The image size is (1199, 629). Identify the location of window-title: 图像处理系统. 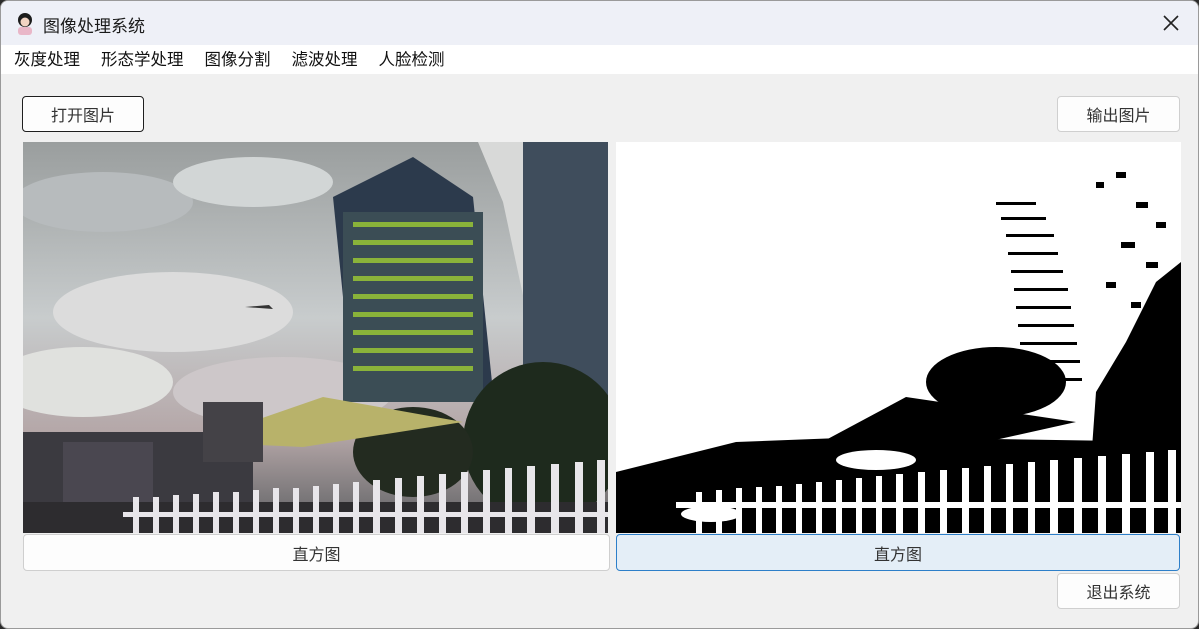
(94, 27).